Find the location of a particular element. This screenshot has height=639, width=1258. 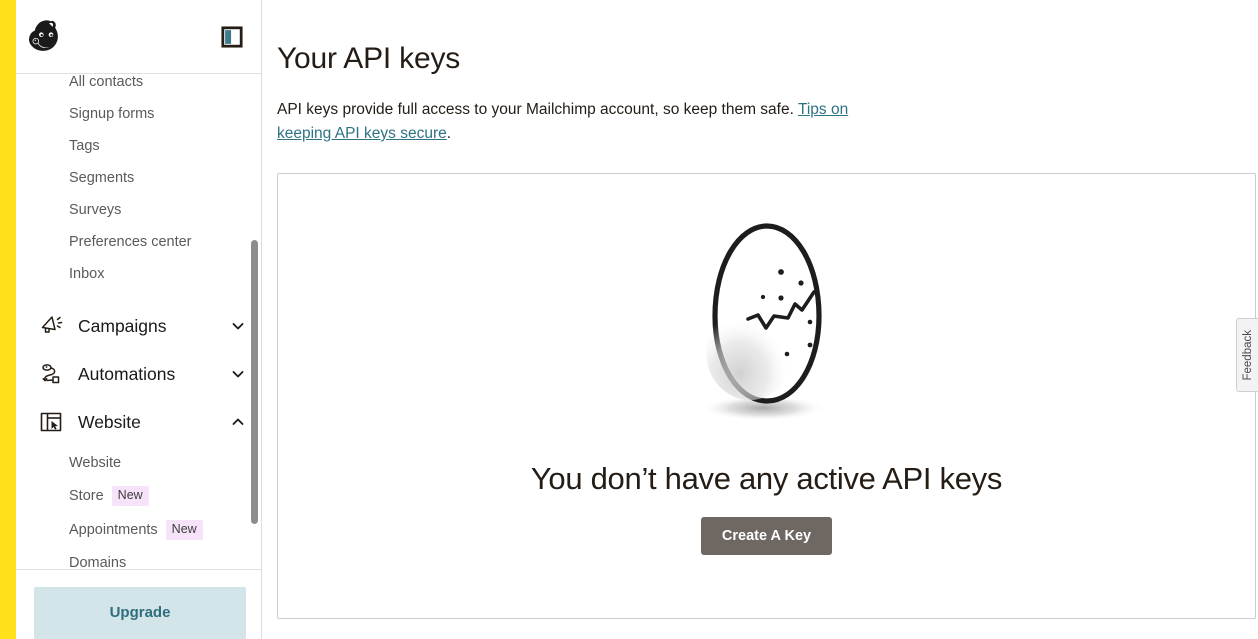

sidebar-item-preferences-center: Preferences center is located at coordinates (138, 242).